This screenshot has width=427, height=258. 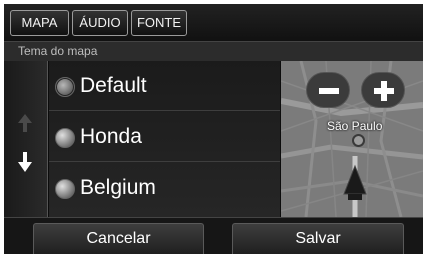 What do you see at coordinates (164, 86) in the screenshot?
I see `list-item-default: Default` at bounding box center [164, 86].